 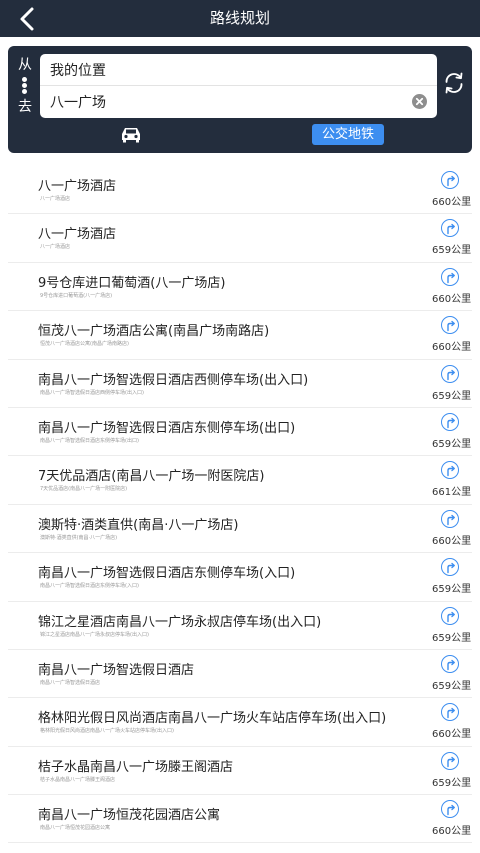 I want to click on result-address: 桔子水晶南昌八一广场滕王阁酒店, so click(x=78, y=779).